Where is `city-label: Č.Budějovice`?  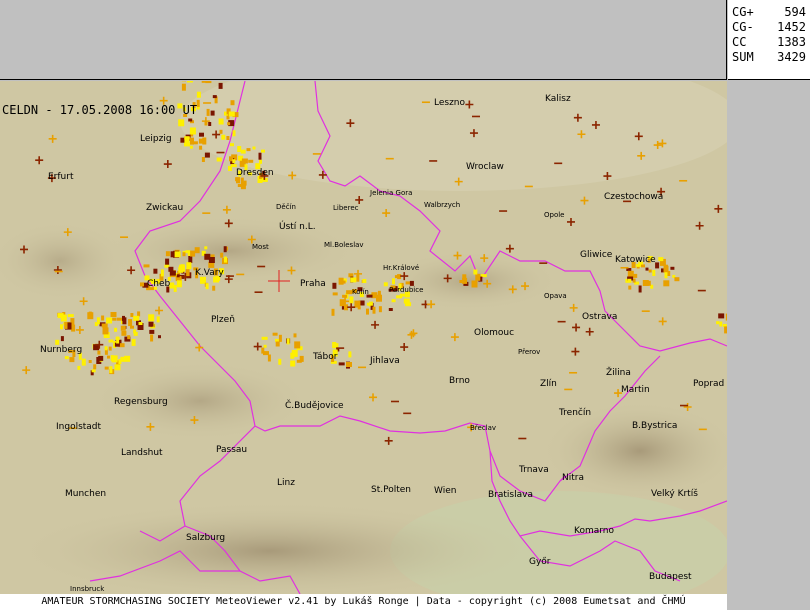
city-label: Č.Budějovice is located at coordinates (314, 406).